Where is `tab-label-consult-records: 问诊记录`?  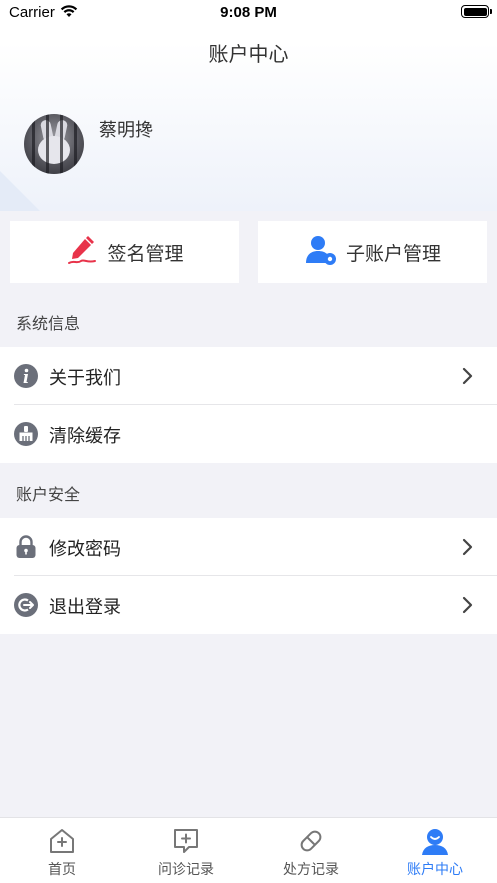 tab-label-consult-records: 问诊记录 is located at coordinates (186, 870).